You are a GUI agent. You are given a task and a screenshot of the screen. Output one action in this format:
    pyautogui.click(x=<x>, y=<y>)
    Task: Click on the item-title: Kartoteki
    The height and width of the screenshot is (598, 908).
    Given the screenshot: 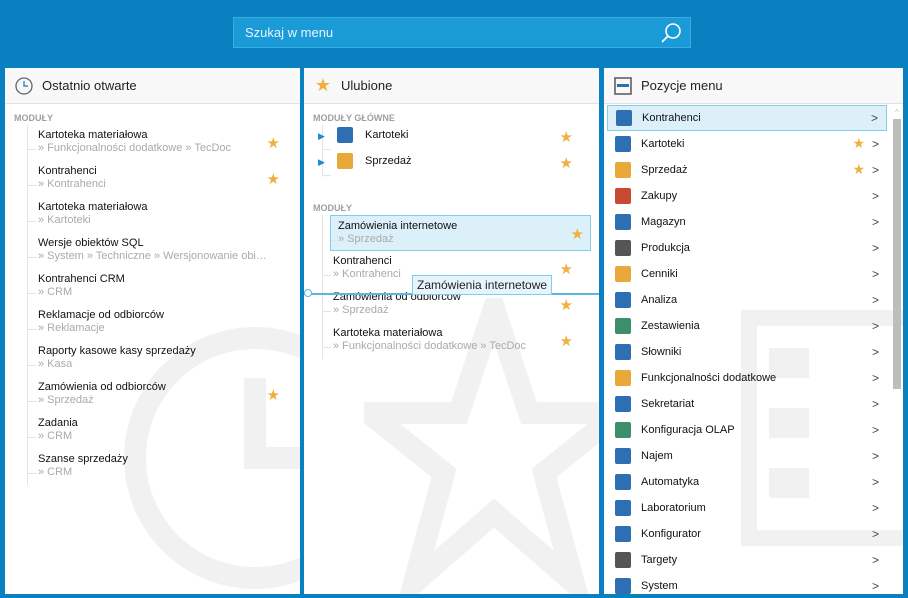 What is the action you would take?
    pyautogui.click(x=387, y=135)
    